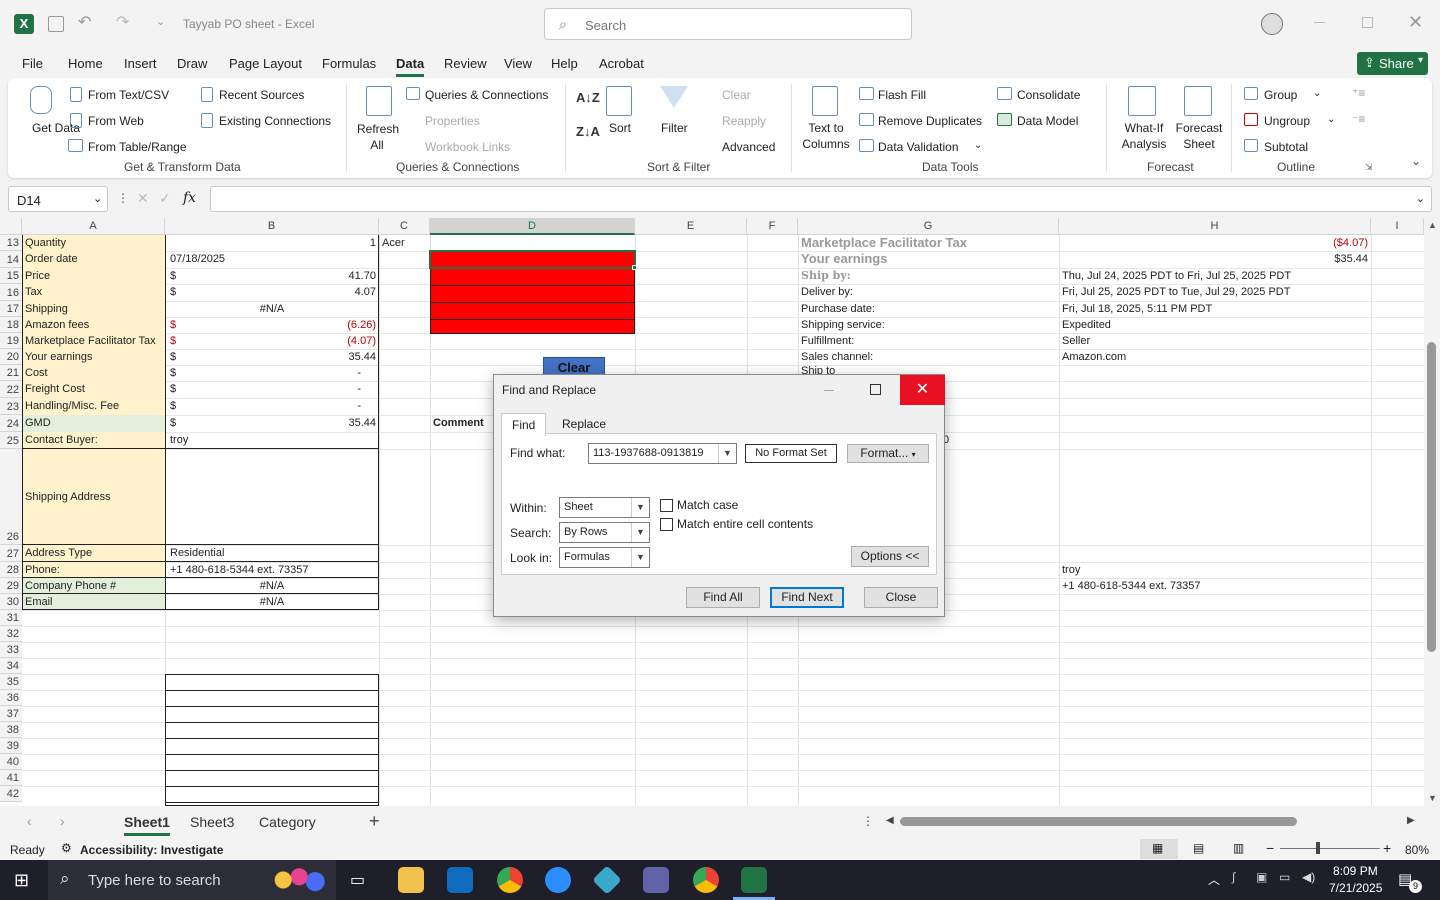  Describe the element at coordinates (1215, 570) in the screenshot. I see `cell-h28: troy` at that location.